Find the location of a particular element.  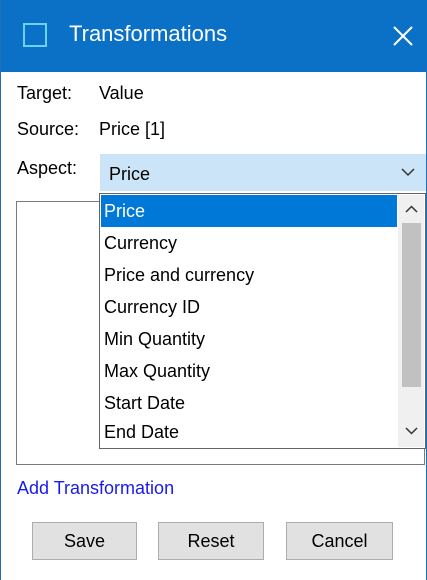

close-icon is located at coordinates (403, 36).